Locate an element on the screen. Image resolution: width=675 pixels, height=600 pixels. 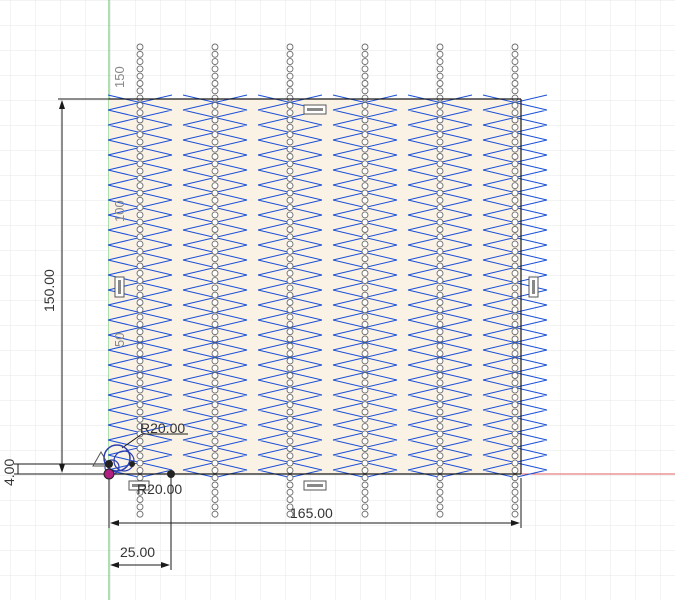
horizontal-constraint-icon-bottom is located at coordinates (315, 485).